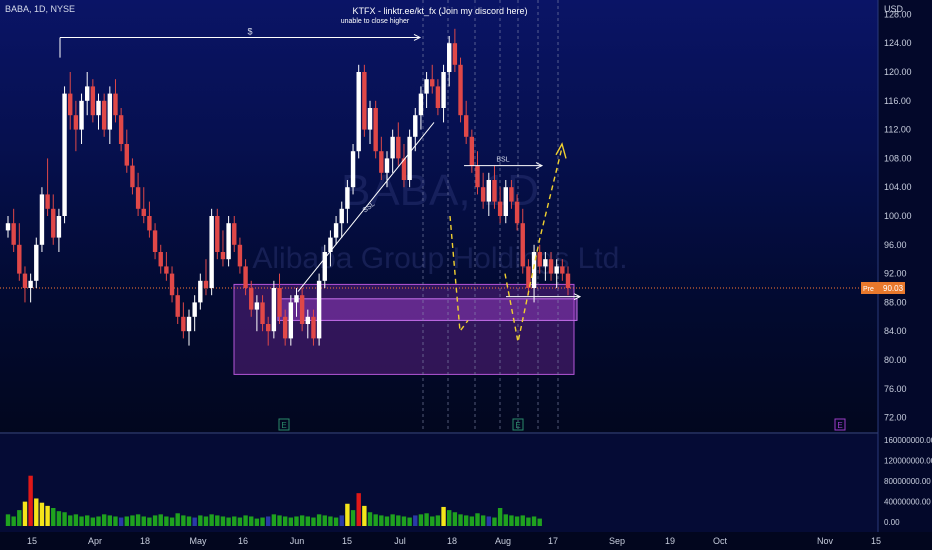 The height and width of the screenshot is (550, 932). I want to click on volume-tick-label: 80000000.00, so click(907, 481).